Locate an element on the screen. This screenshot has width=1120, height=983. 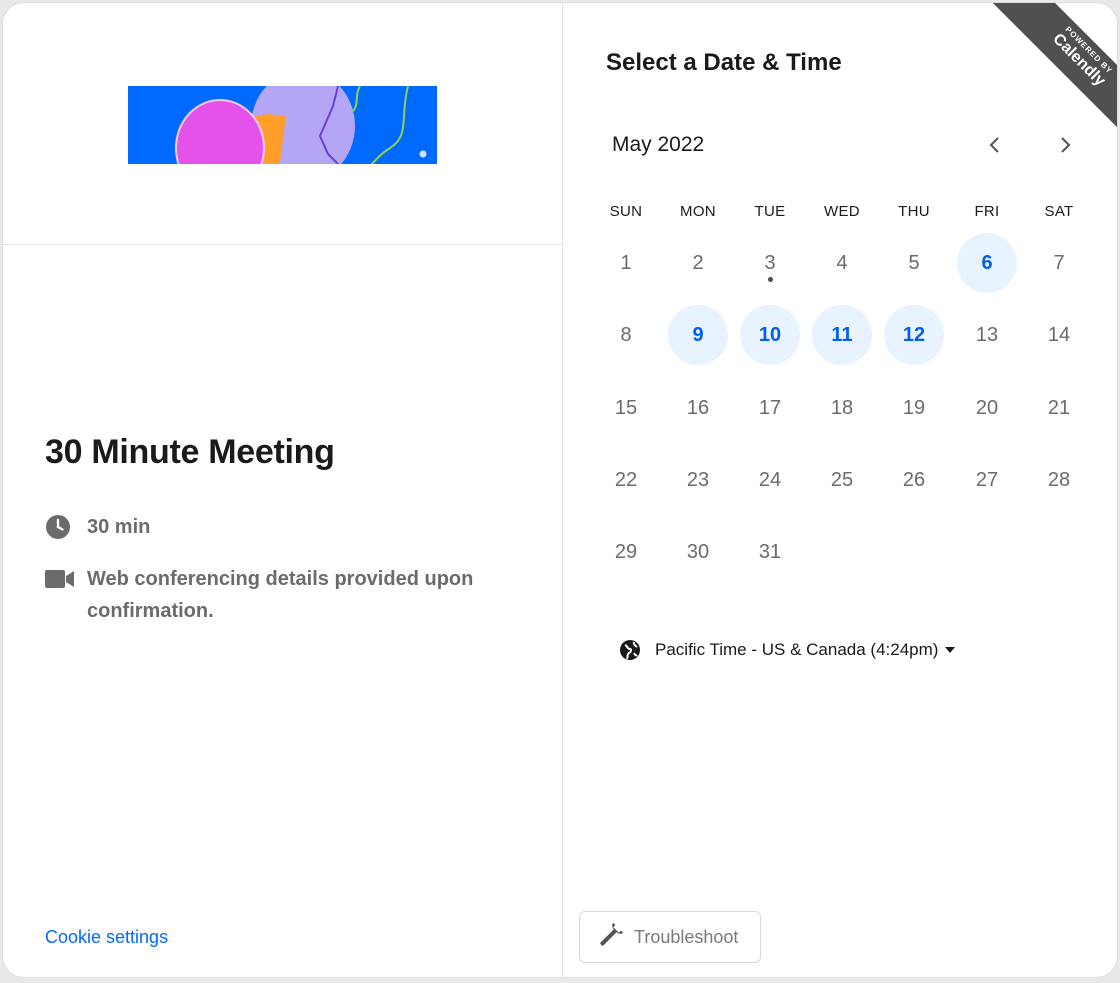
logo-area is located at coordinates (282, 124).